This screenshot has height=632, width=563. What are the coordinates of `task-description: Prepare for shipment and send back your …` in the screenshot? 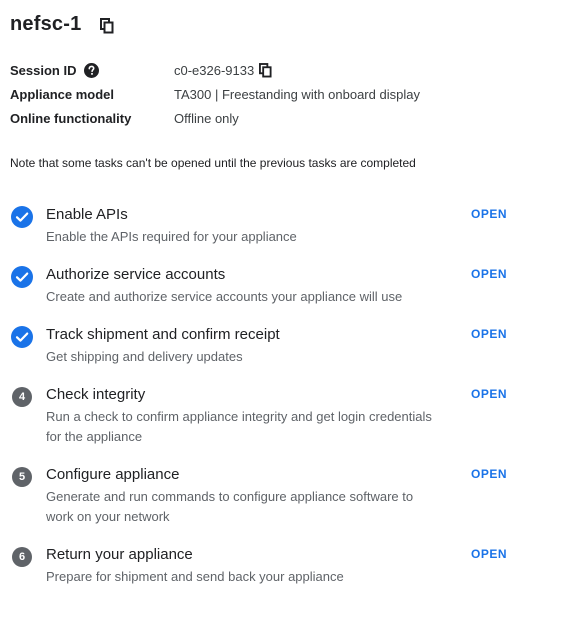 It's located at (195, 576).